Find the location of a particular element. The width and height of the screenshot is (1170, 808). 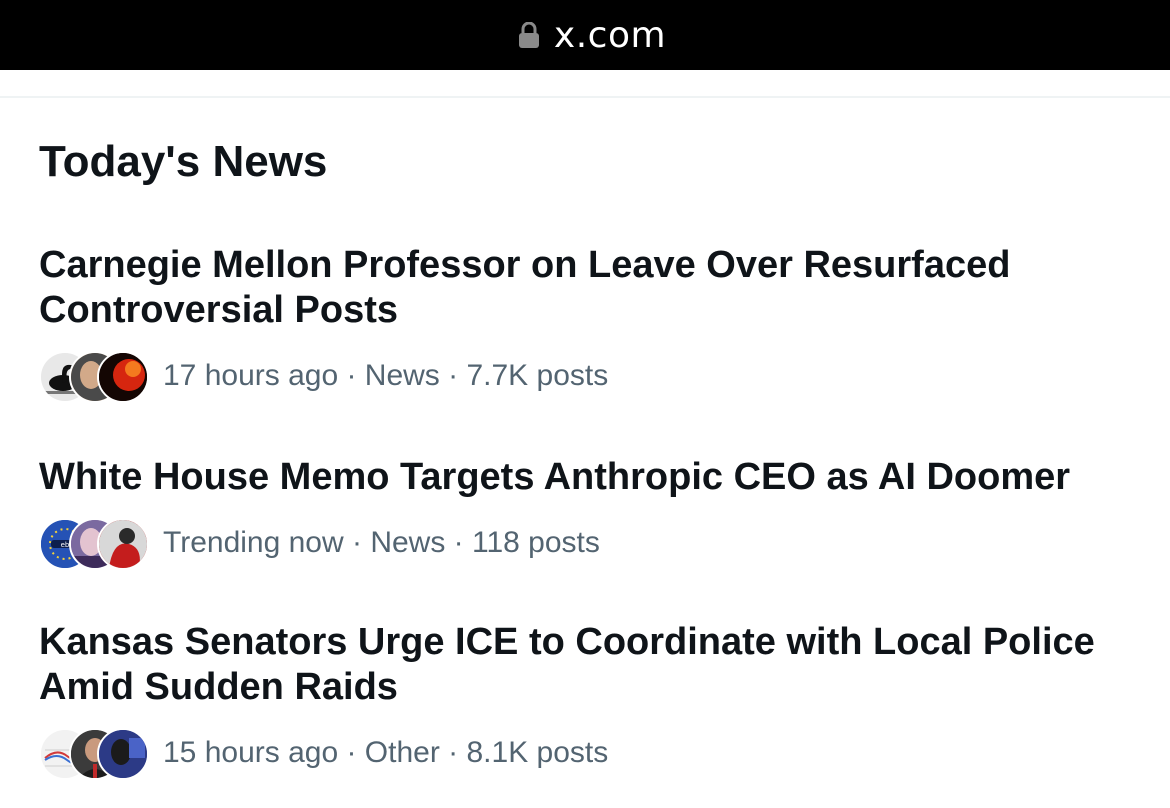

avatar-person-red is located at coordinates (123, 544).